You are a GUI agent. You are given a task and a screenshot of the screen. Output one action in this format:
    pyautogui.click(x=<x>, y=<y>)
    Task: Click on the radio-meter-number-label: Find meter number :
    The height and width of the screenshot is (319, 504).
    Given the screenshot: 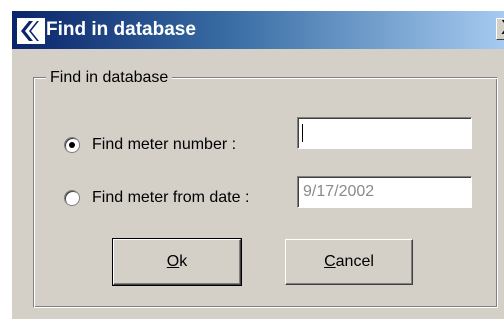 What is the action you would take?
    pyautogui.click(x=164, y=144)
    